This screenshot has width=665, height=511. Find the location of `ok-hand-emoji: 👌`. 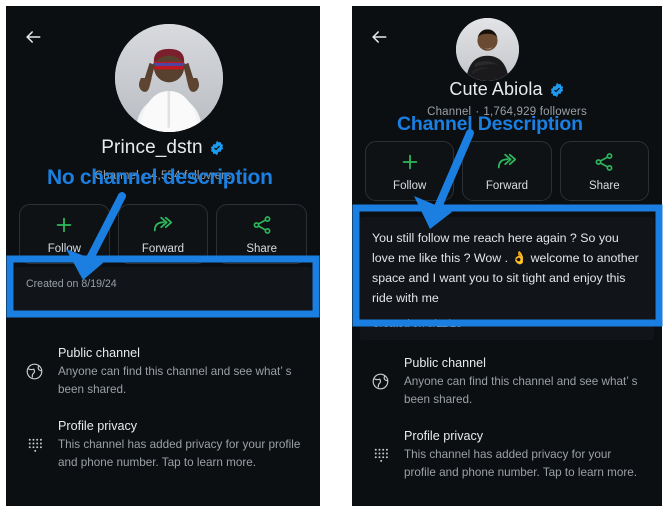

ok-hand-emoji: 👌 is located at coordinates (519, 258).